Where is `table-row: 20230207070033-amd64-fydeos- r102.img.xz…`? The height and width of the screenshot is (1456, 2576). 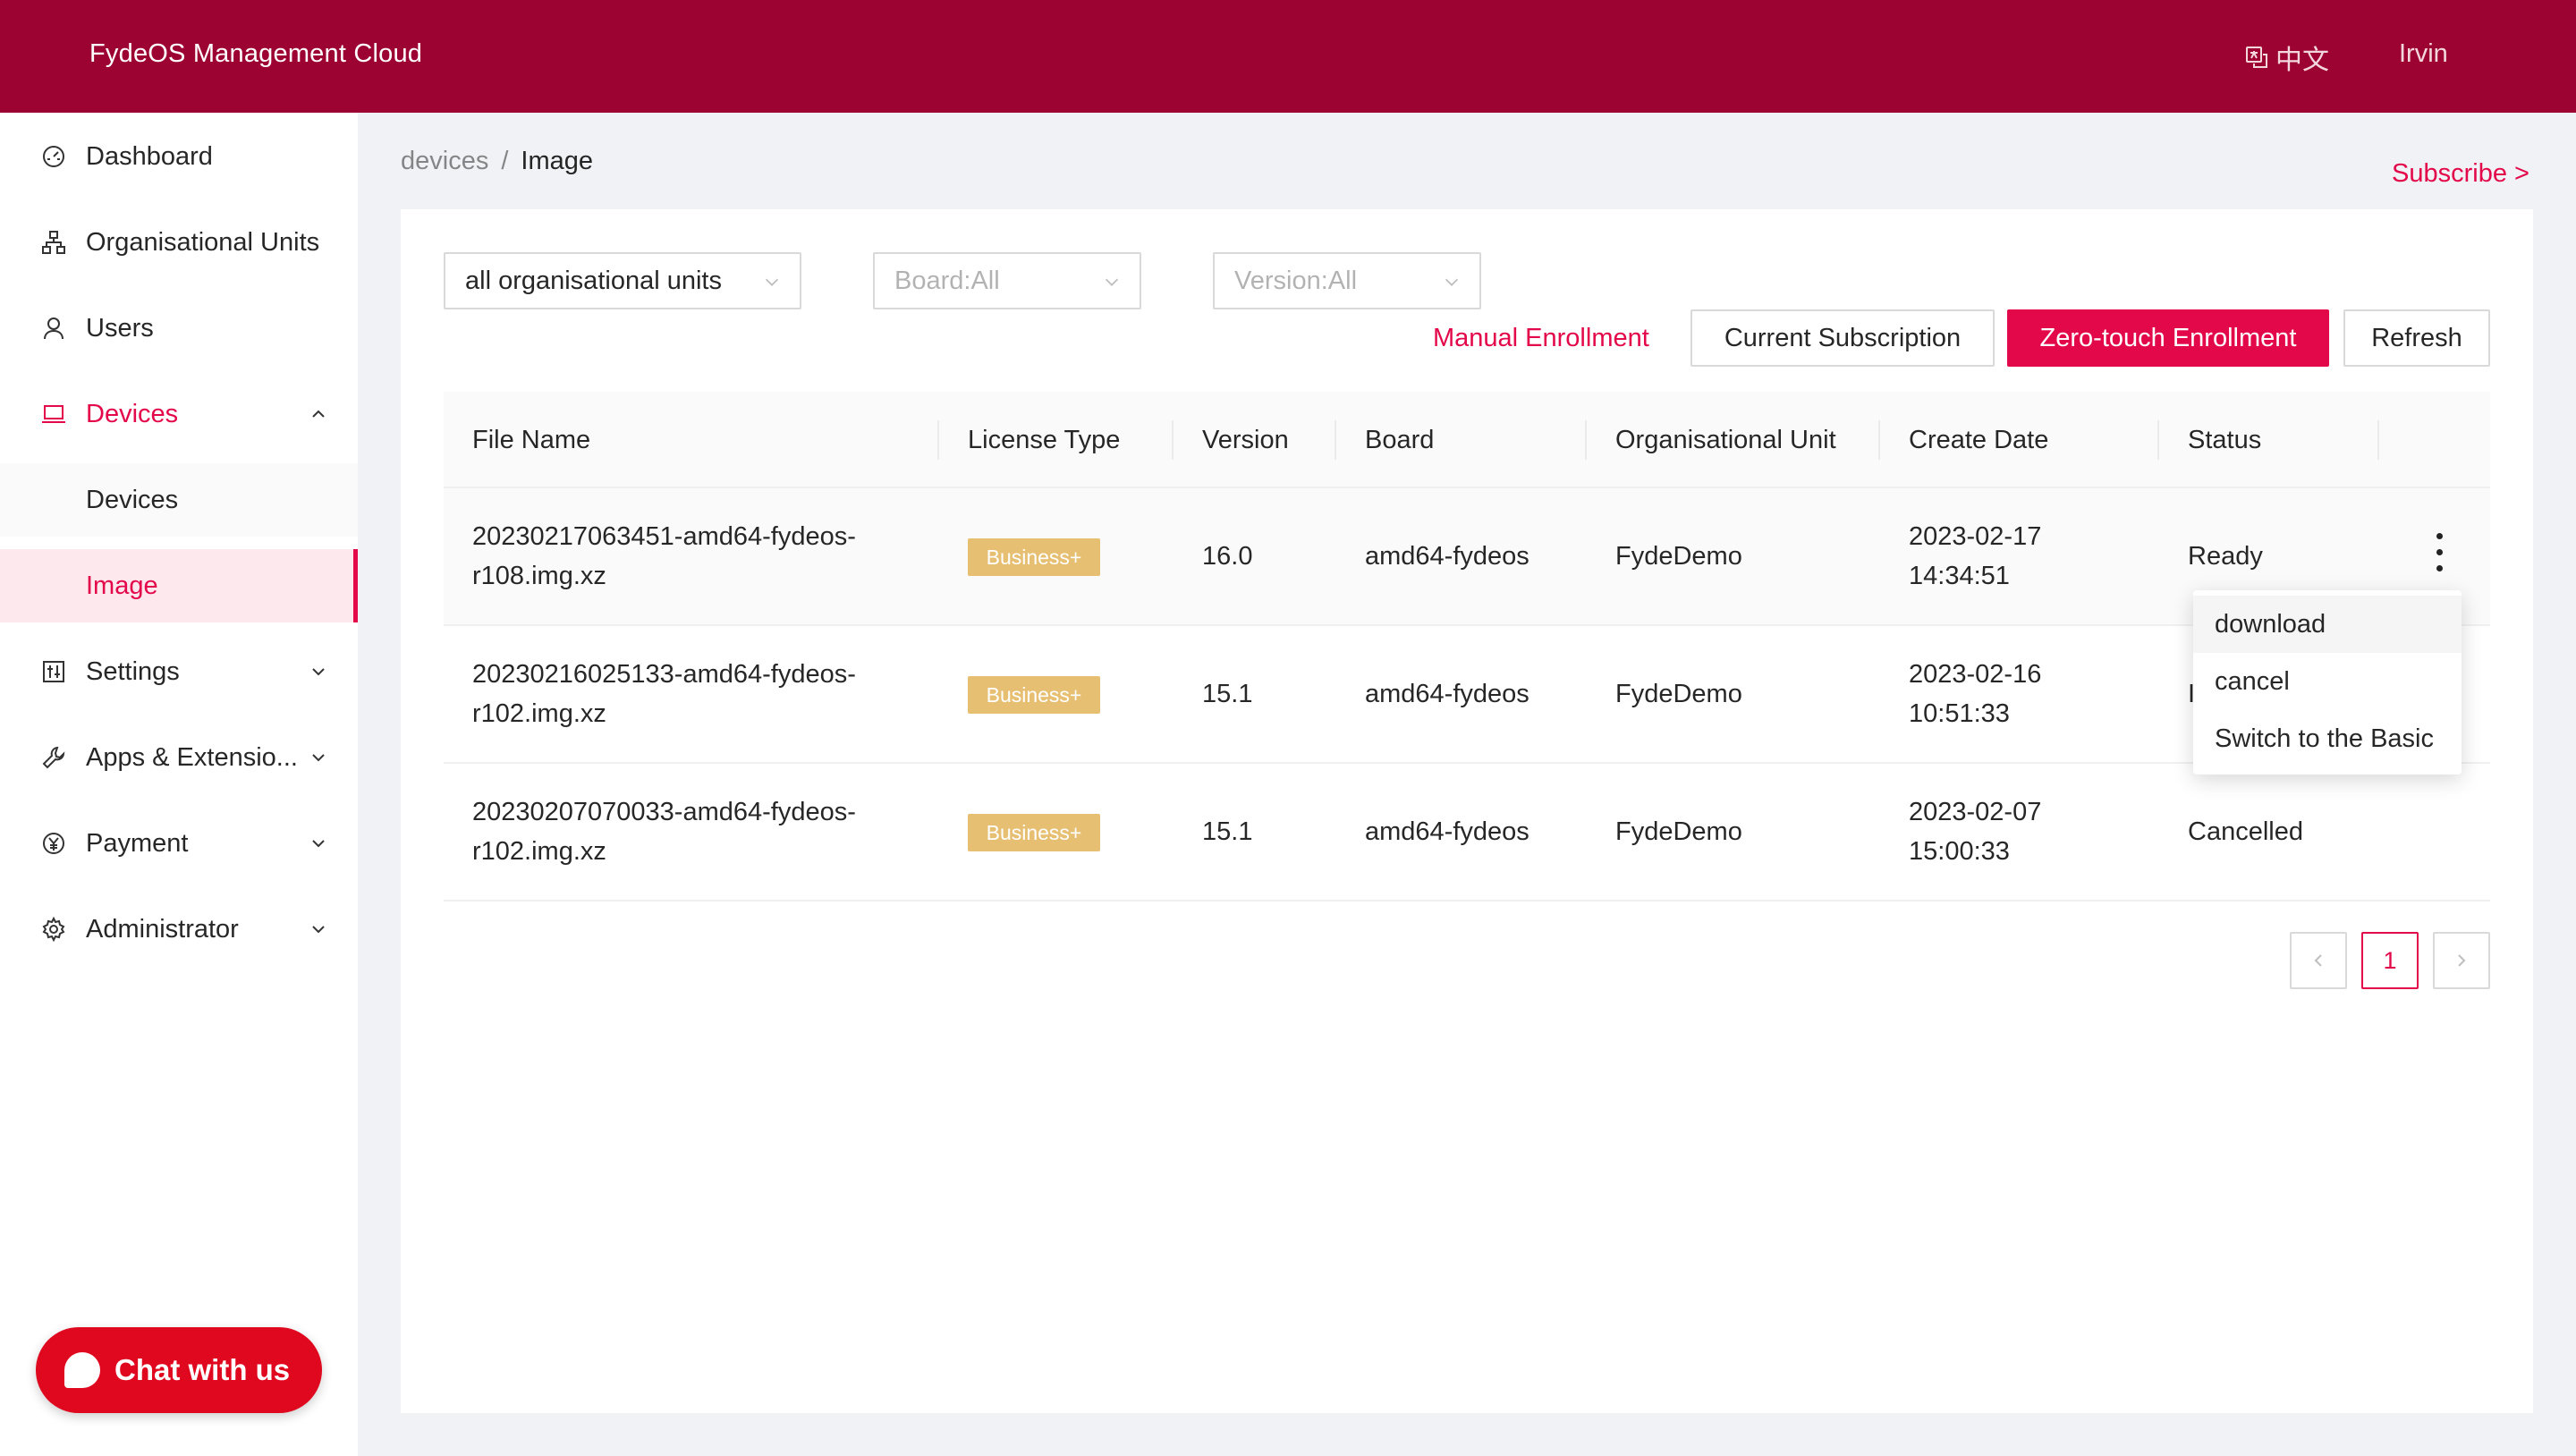
table-row: 20230207070033-amd64-fydeos- r102.img.xz… is located at coordinates (1467, 833).